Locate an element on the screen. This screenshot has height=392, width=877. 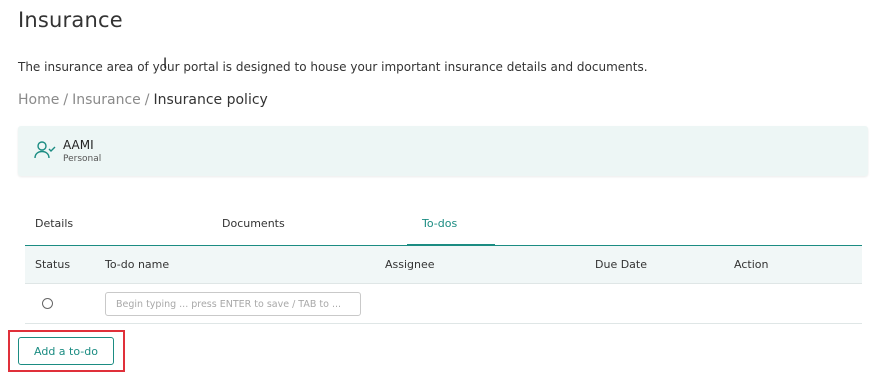
breadcrumb-current: Insurance policy is located at coordinates (210, 100).